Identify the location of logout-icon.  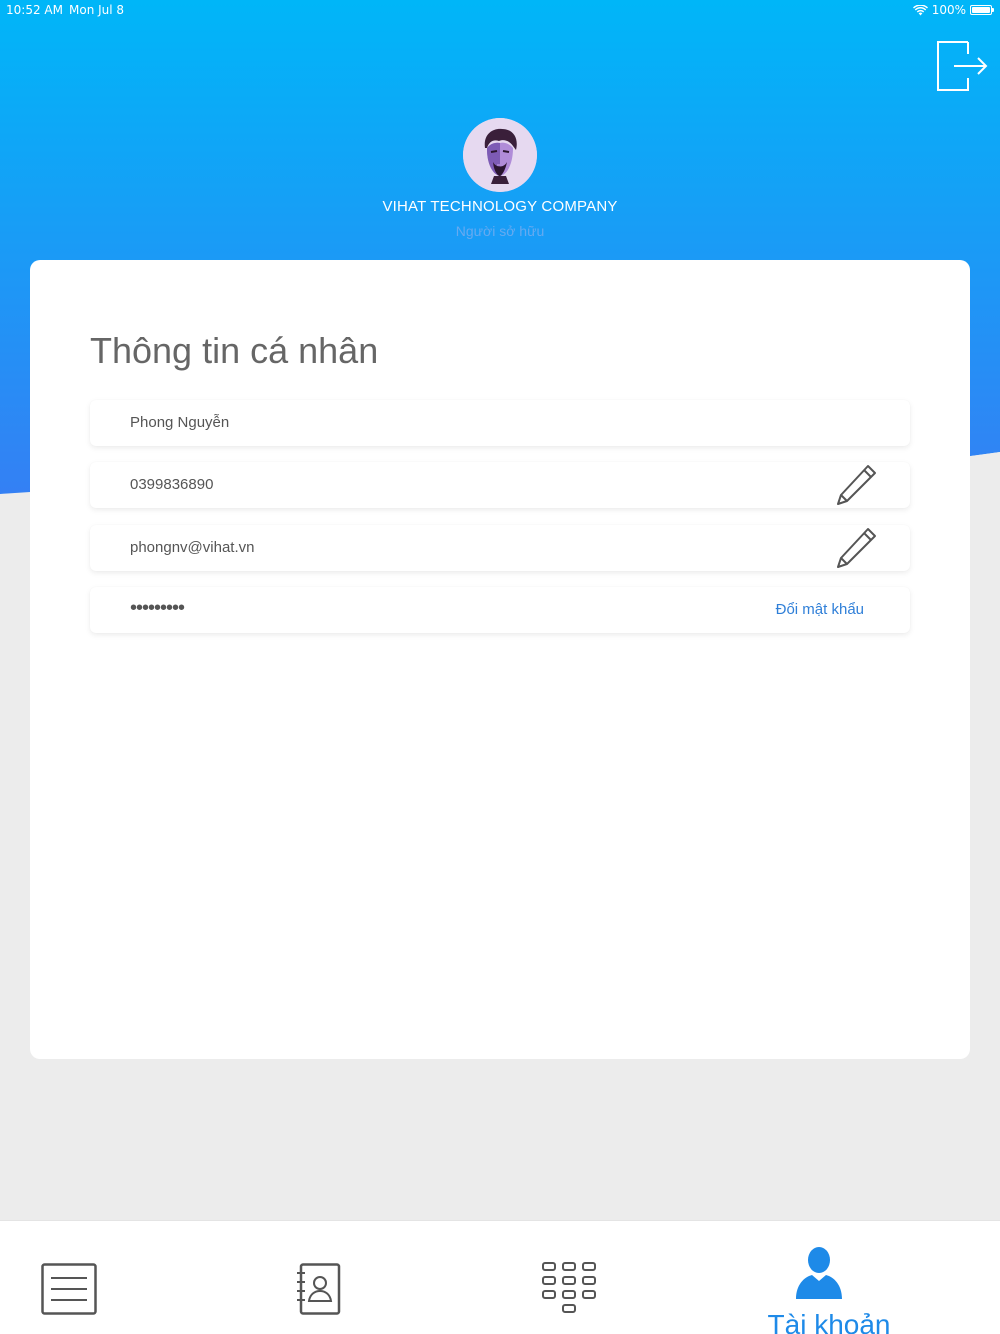
(962, 66).